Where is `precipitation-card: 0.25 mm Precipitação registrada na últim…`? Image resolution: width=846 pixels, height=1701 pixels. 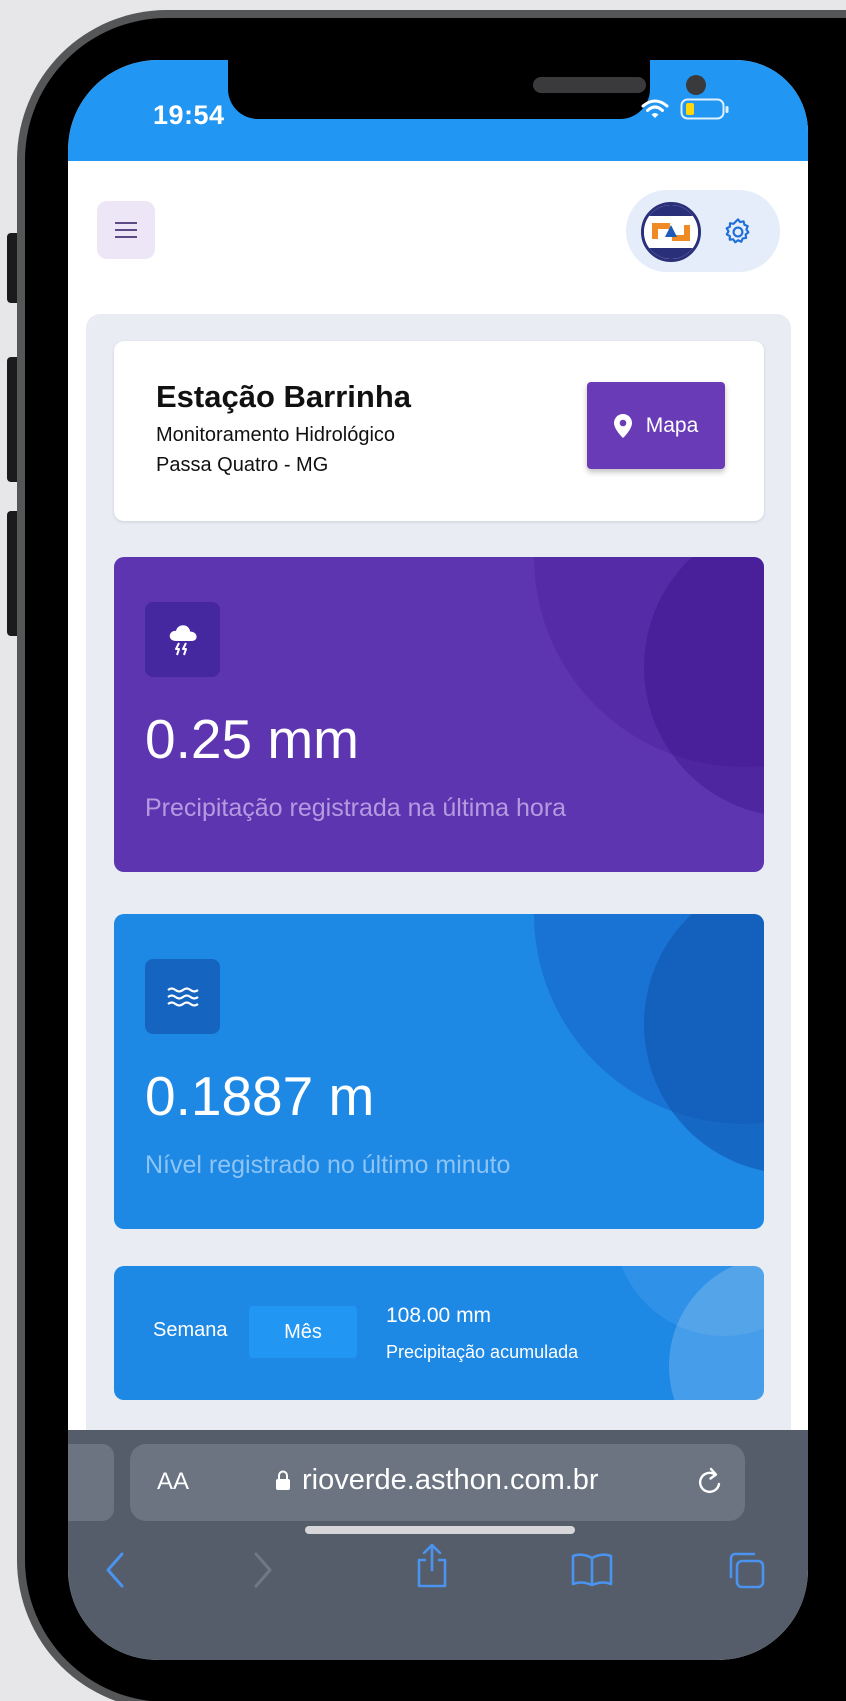
precipitation-card: 0.25 mm Precipitação registrada na últim… is located at coordinates (439, 714).